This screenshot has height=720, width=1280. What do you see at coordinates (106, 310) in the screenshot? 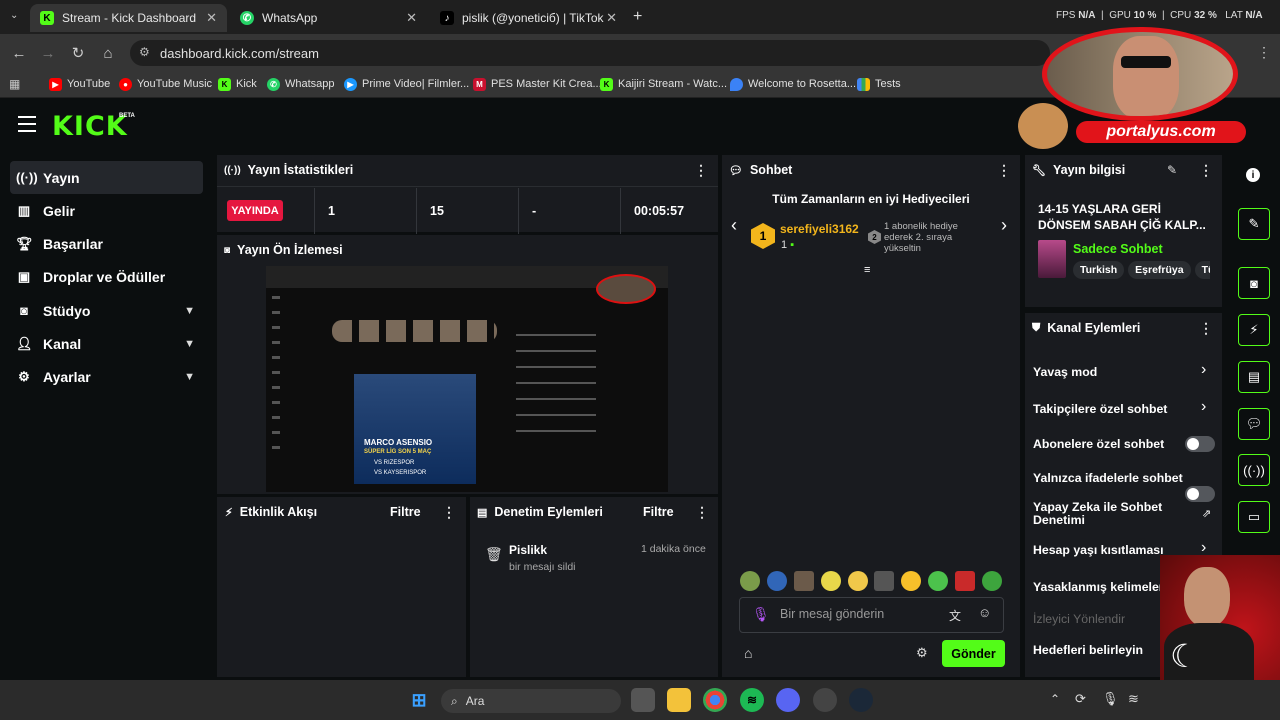
I see `sidebar-item-studyo: ◙ Stüdyo ▼` at bounding box center [106, 310].